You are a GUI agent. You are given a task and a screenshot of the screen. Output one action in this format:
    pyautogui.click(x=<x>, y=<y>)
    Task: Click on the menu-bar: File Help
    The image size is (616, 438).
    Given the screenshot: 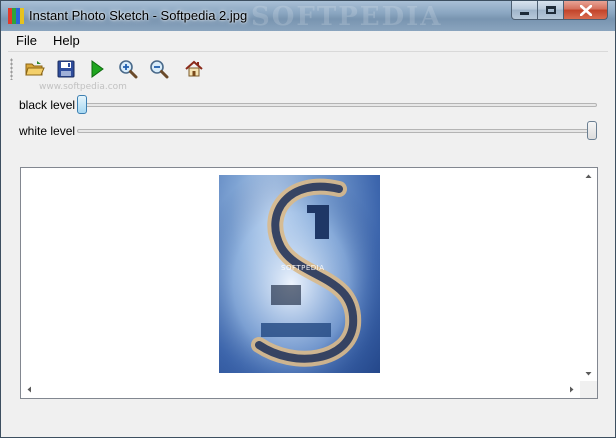 What is the action you would take?
    pyautogui.click(x=308, y=41)
    